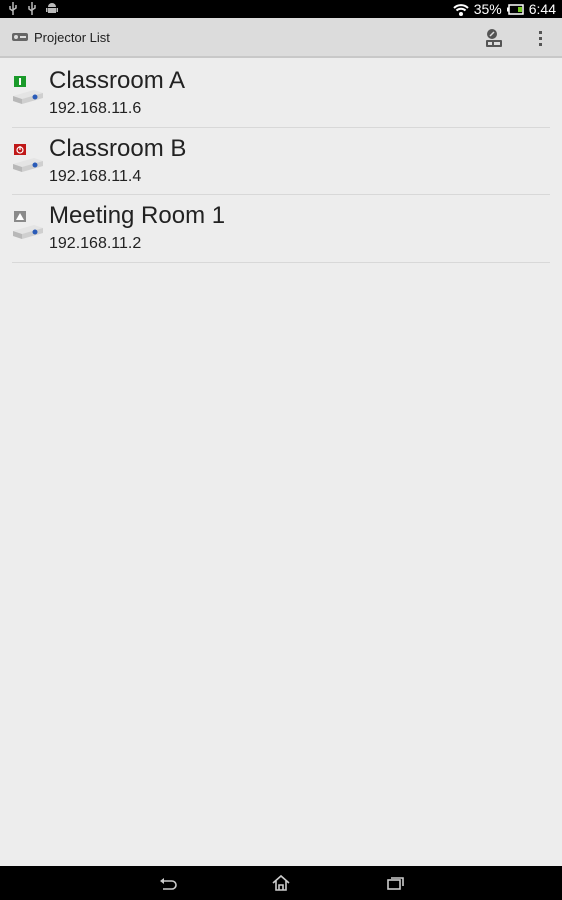 This screenshot has width=562, height=900. What do you see at coordinates (540, 32) in the screenshot?
I see `overflow-menu-icon` at bounding box center [540, 32].